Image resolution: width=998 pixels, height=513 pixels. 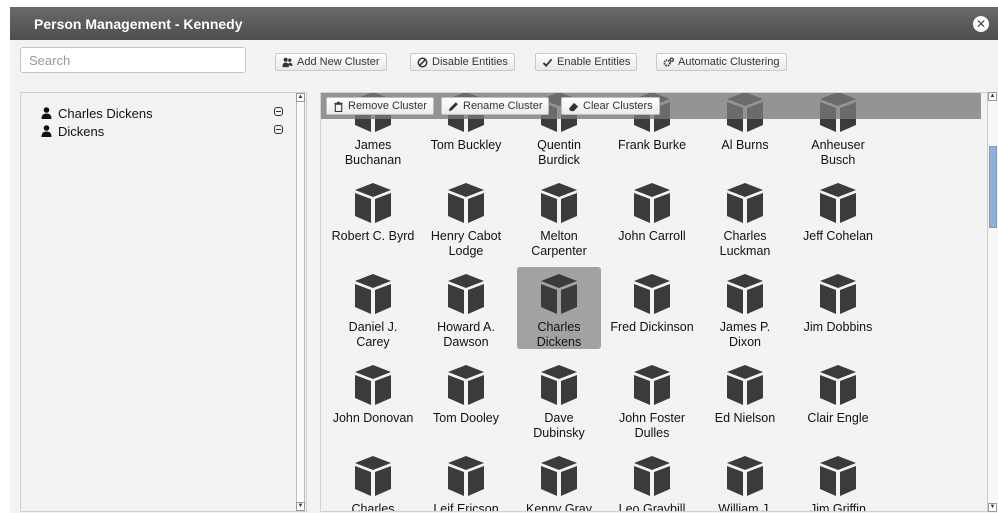 What do you see at coordinates (166, 131) in the screenshot?
I see `tree-item-dickens: Dickens` at bounding box center [166, 131].